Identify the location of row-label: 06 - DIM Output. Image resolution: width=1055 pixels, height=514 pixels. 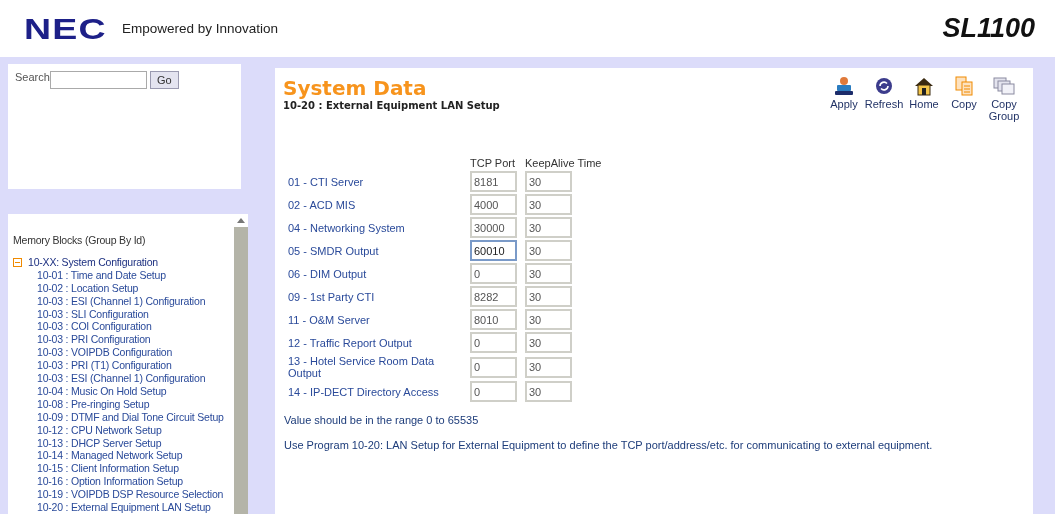
(328, 273).